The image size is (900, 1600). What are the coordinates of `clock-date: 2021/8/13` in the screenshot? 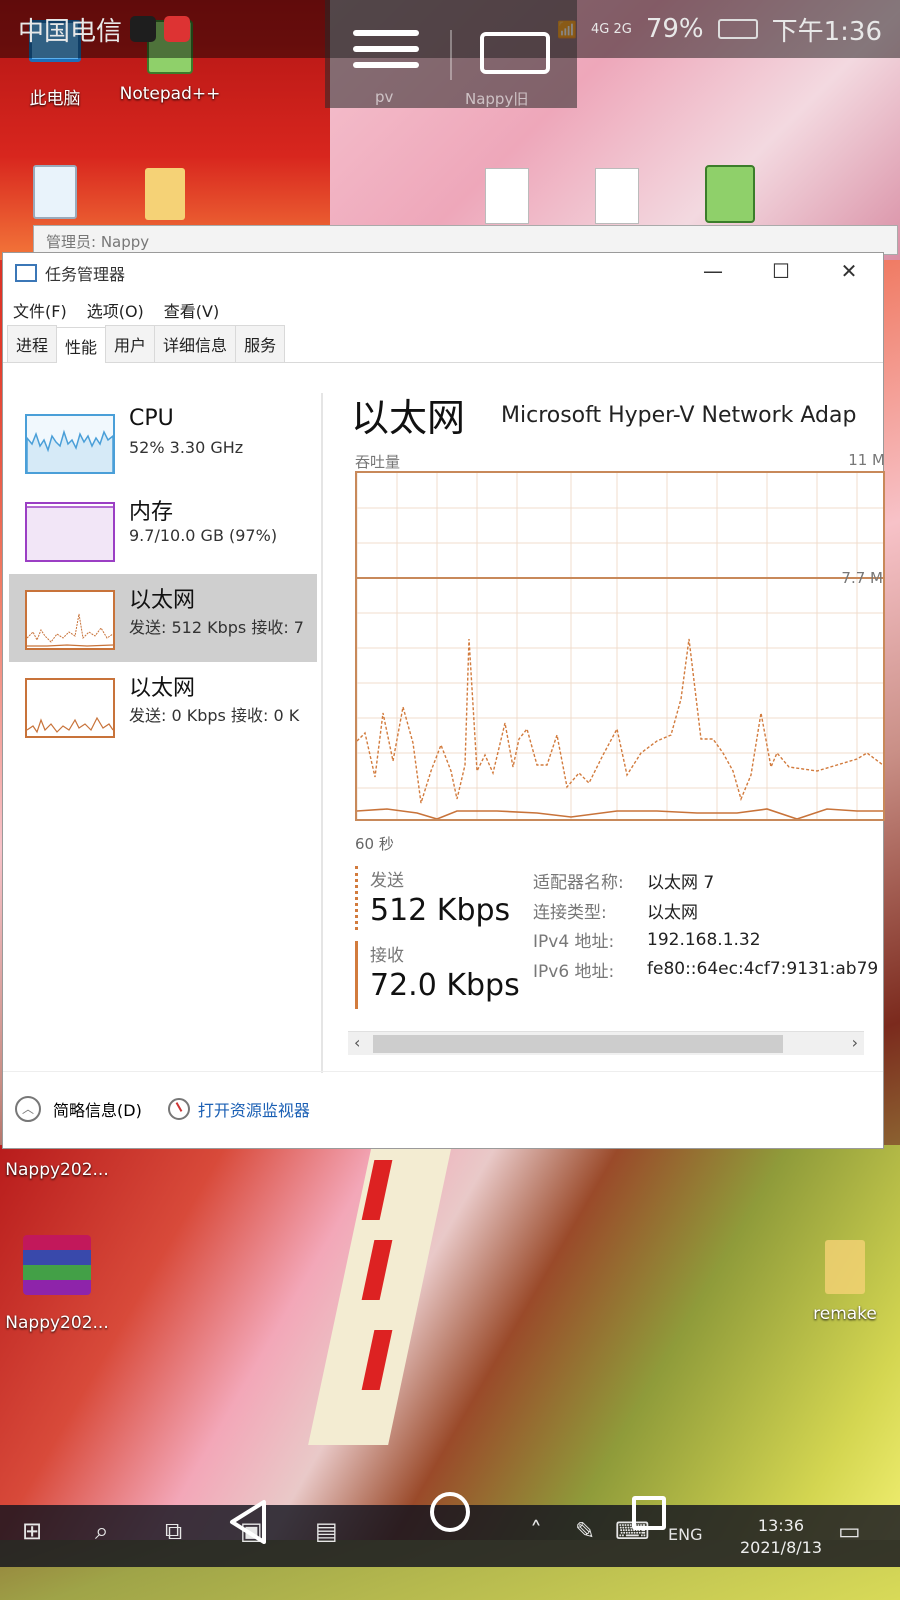 It's located at (780, 1547).